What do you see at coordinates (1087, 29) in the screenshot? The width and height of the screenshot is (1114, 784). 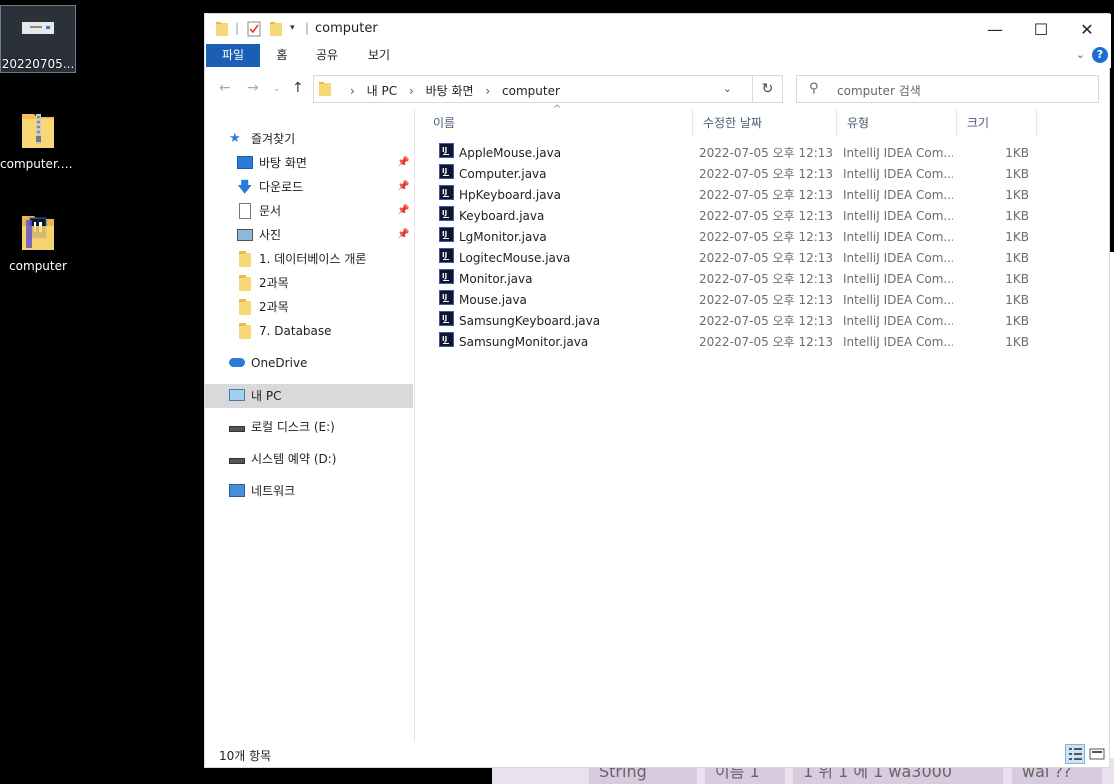 I see `close-button: ✕` at bounding box center [1087, 29].